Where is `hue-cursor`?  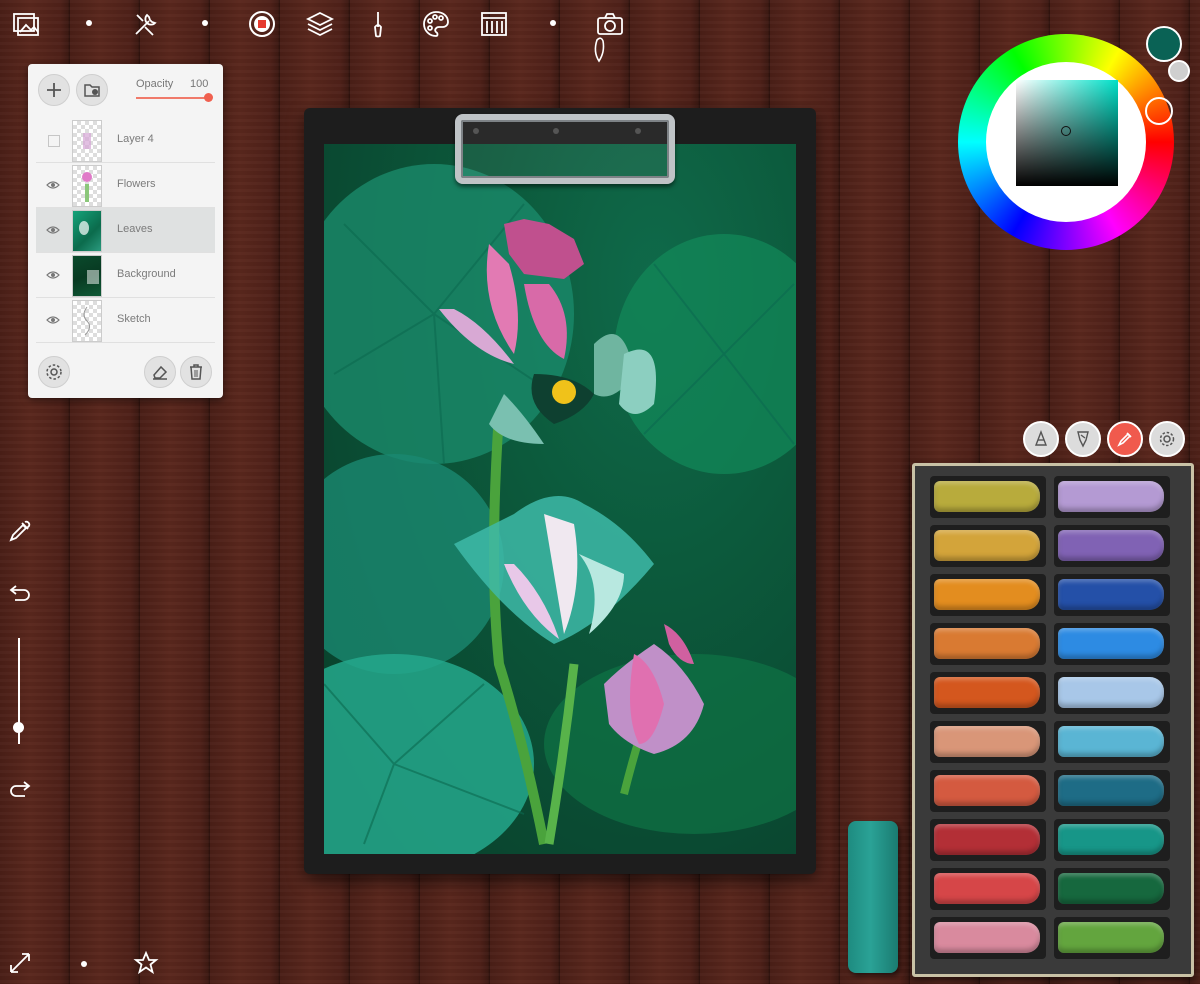
hue-cursor is located at coordinates (1159, 111).